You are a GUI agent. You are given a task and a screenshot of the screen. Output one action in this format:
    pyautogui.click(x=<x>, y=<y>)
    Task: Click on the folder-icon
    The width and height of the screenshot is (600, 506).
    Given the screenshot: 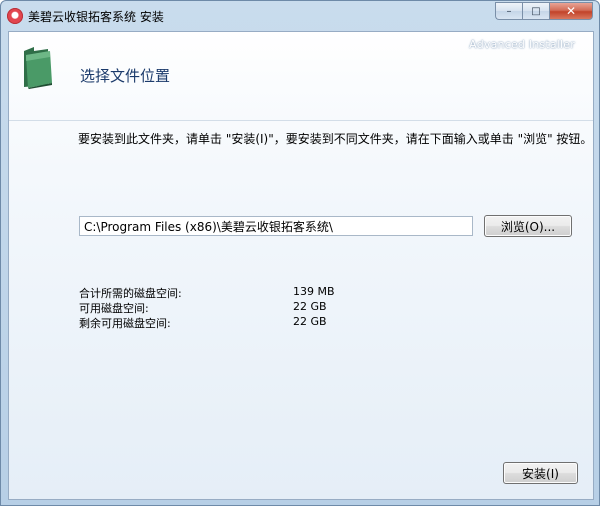 What is the action you would take?
    pyautogui.click(x=38, y=68)
    